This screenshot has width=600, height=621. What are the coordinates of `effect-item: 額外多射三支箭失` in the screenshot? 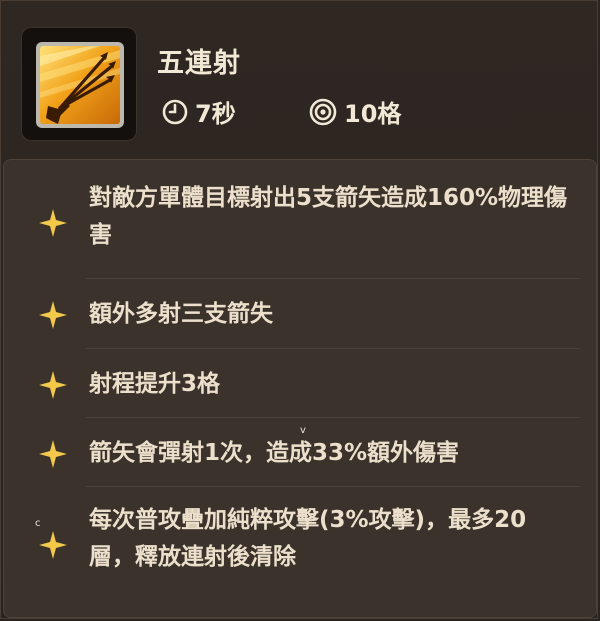 It's located at (300, 319).